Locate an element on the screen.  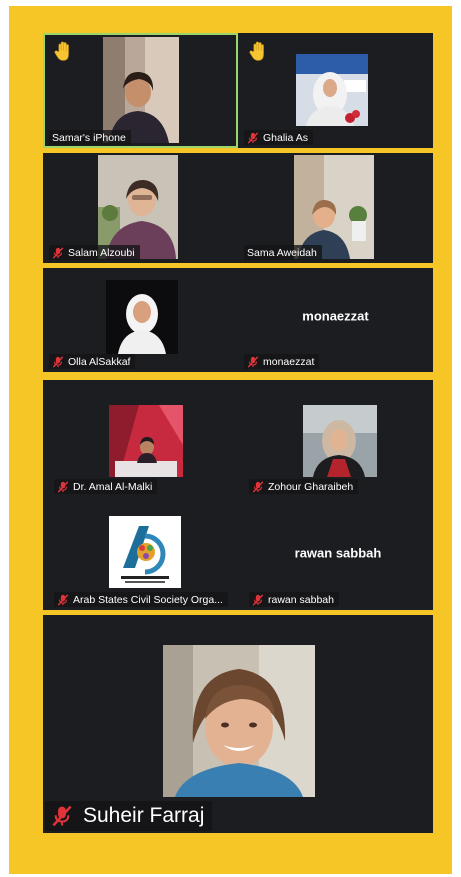
participant-tile-samar: Samar's iPhone is located at coordinates (140, 90).